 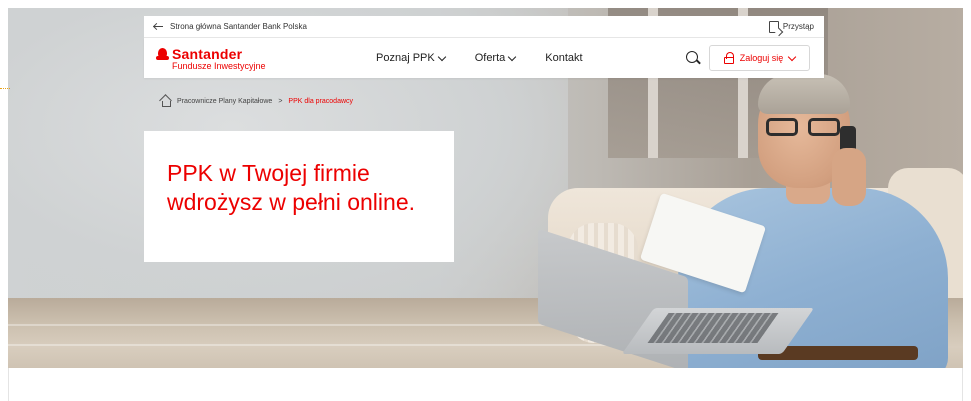 I want to click on accessibility-link: Przystąp, so click(x=791, y=26).